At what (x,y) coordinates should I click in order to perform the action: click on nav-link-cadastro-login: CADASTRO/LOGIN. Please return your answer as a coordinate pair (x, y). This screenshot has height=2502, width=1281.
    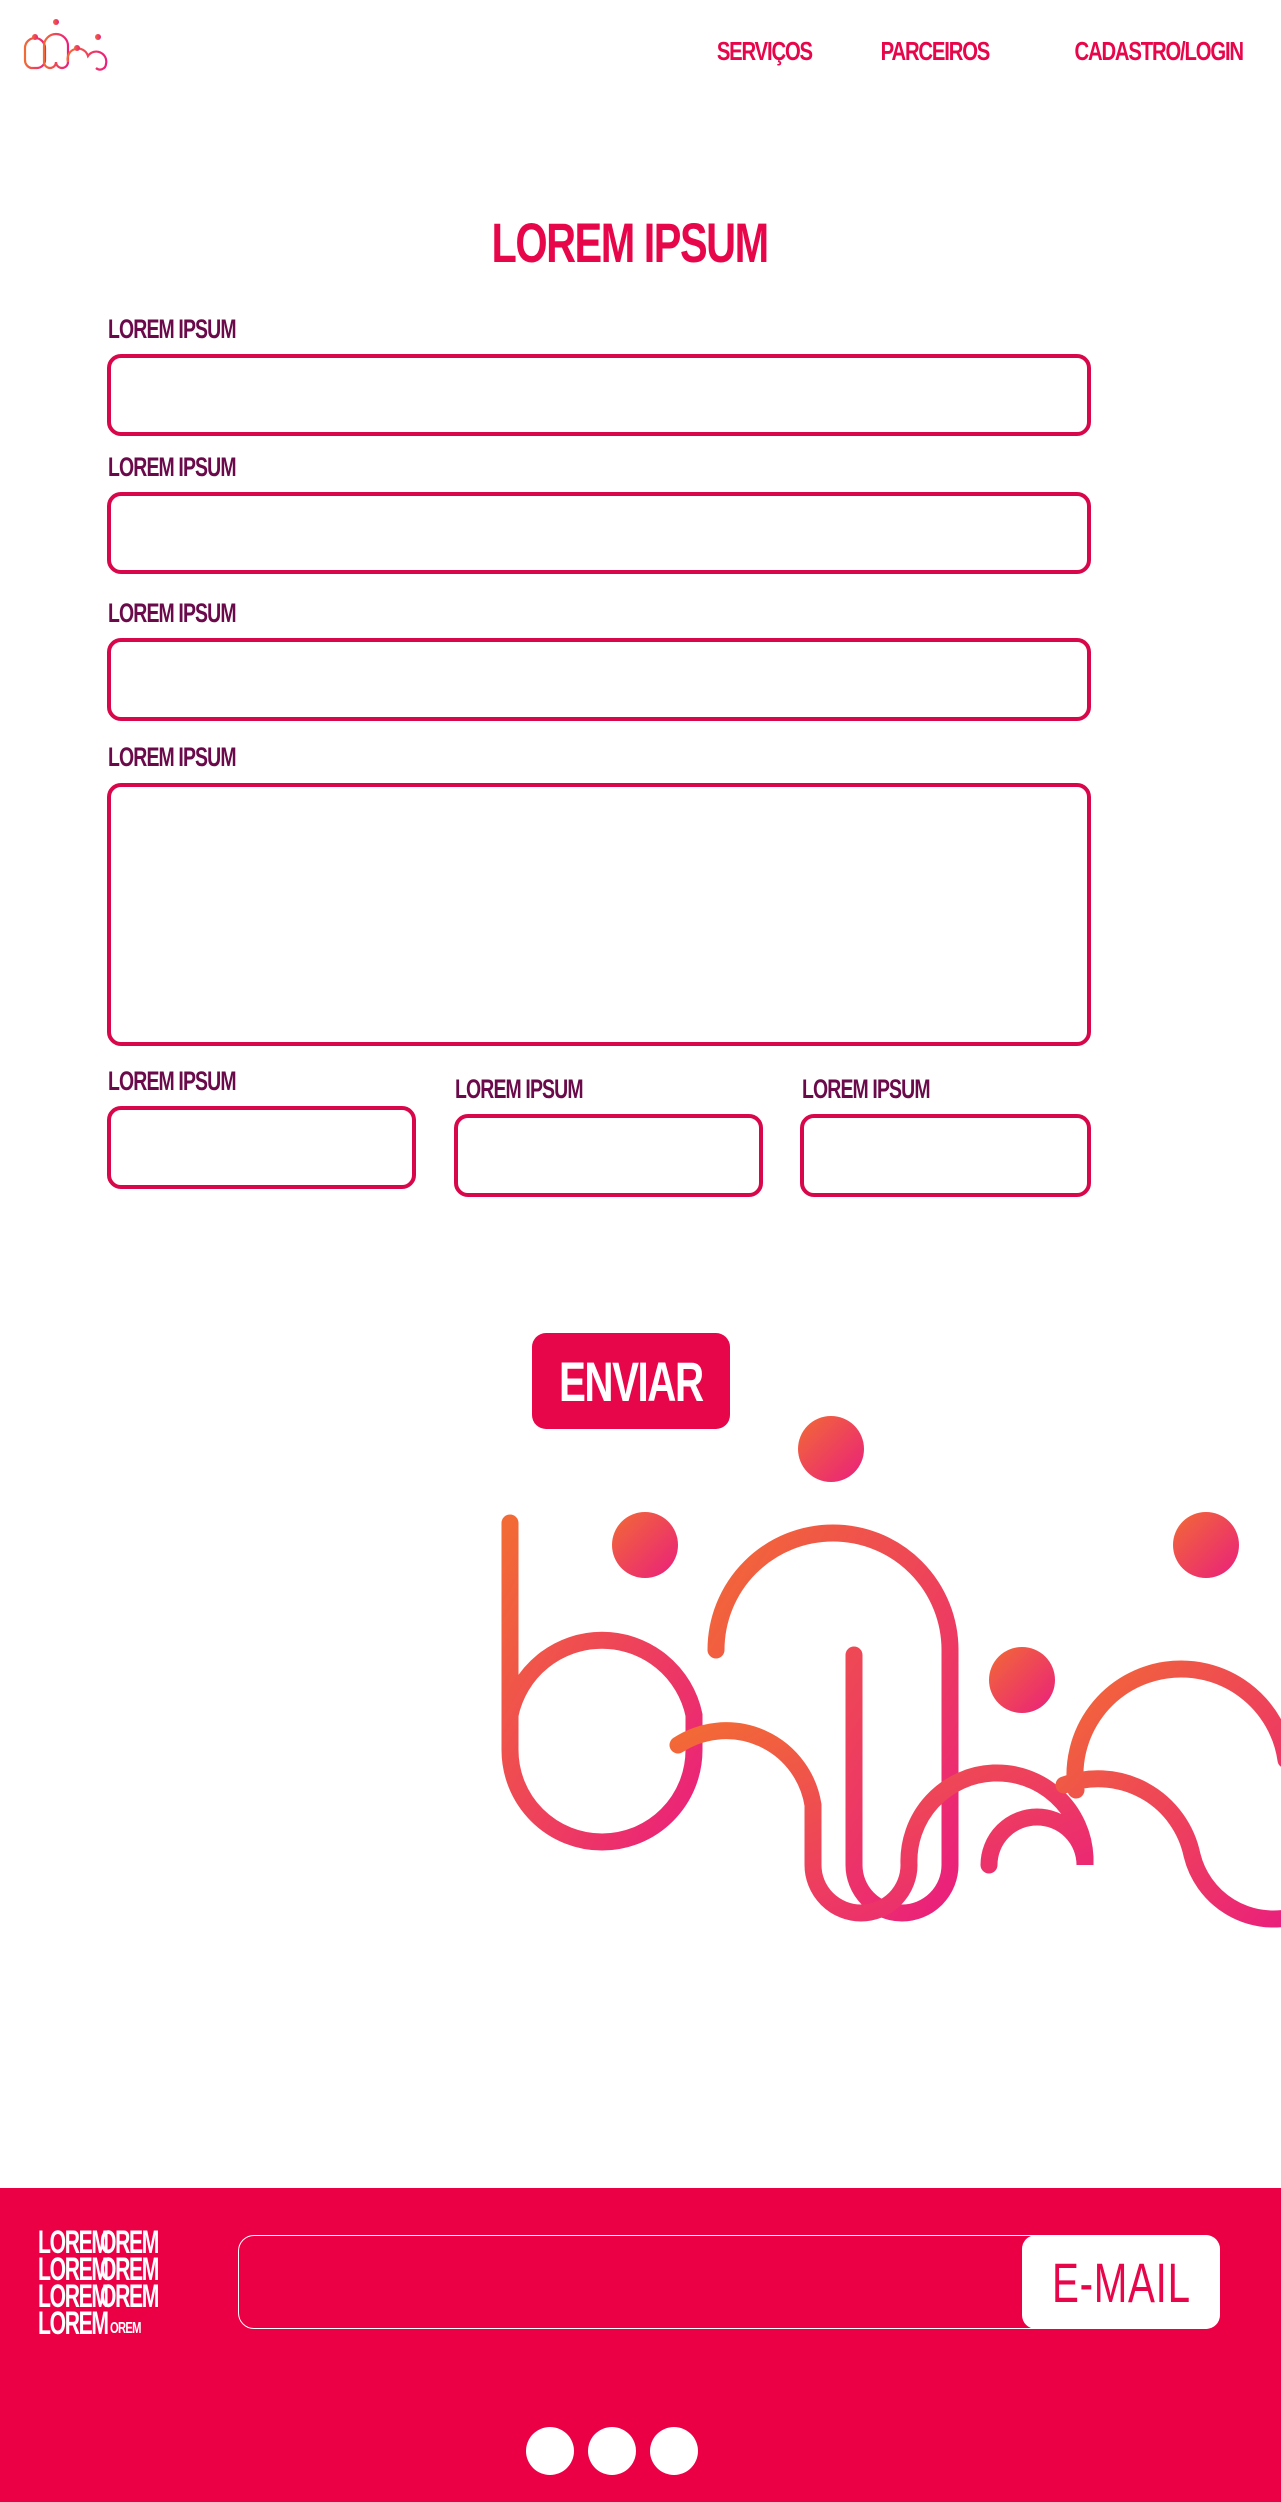
    Looking at the image, I should click on (1160, 51).